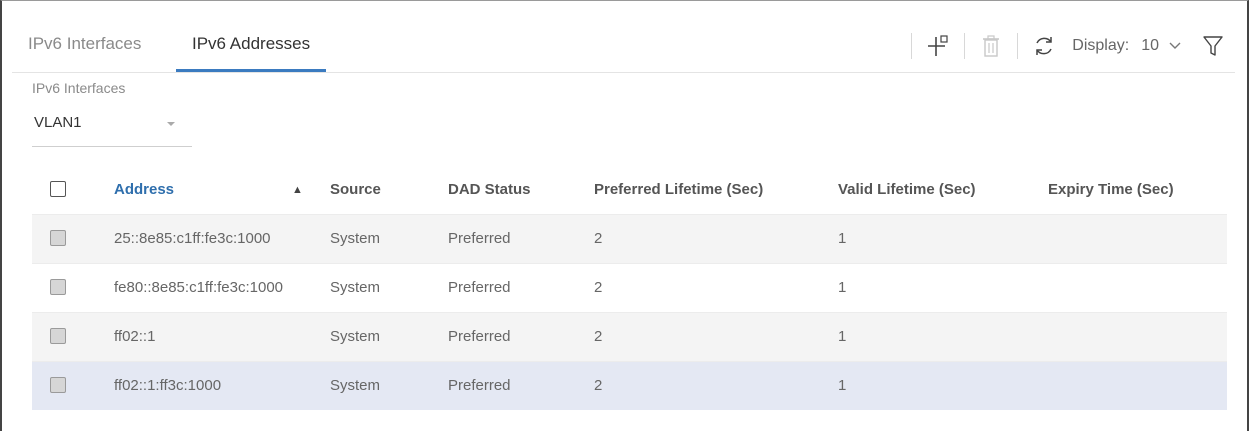 The width and height of the screenshot is (1249, 431). Describe the element at coordinates (112, 128) in the screenshot. I see `interface-select: VLAN1` at that location.